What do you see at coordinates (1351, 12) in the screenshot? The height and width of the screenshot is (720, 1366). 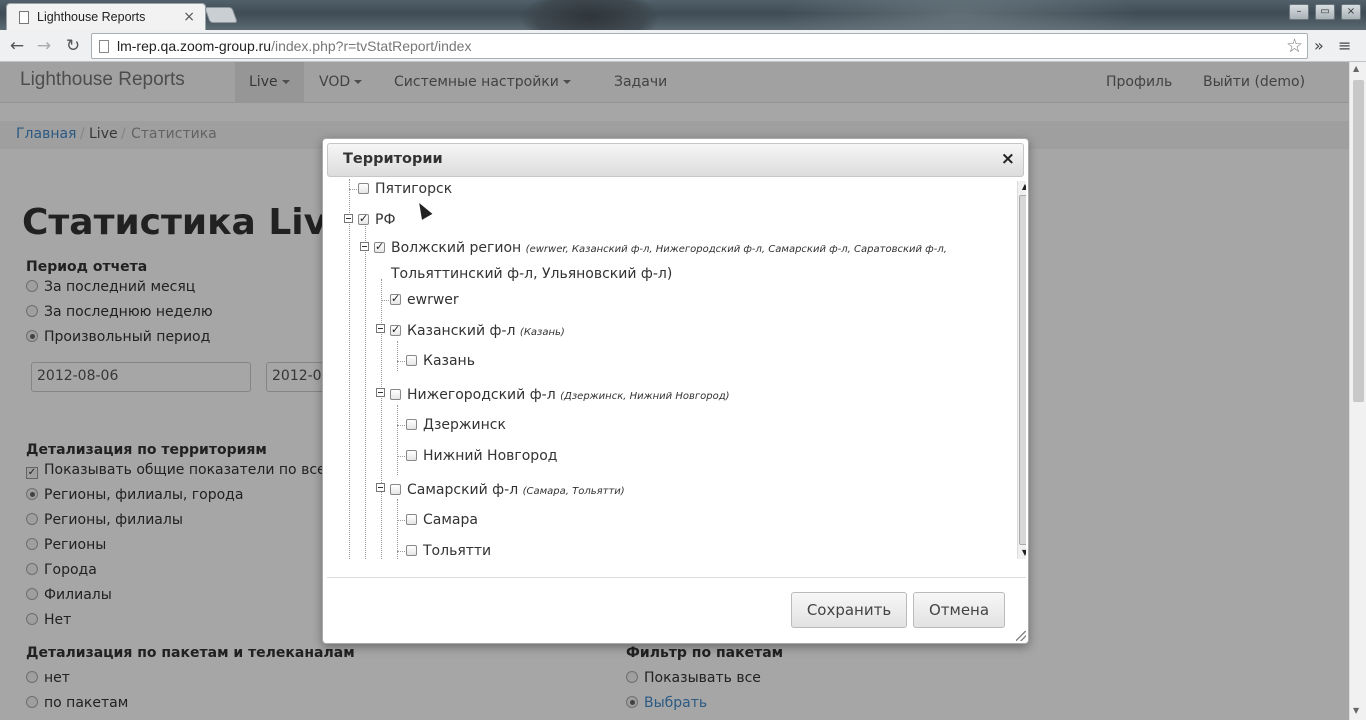 I see `close-window-button: ×` at bounding box center [1351, 12].